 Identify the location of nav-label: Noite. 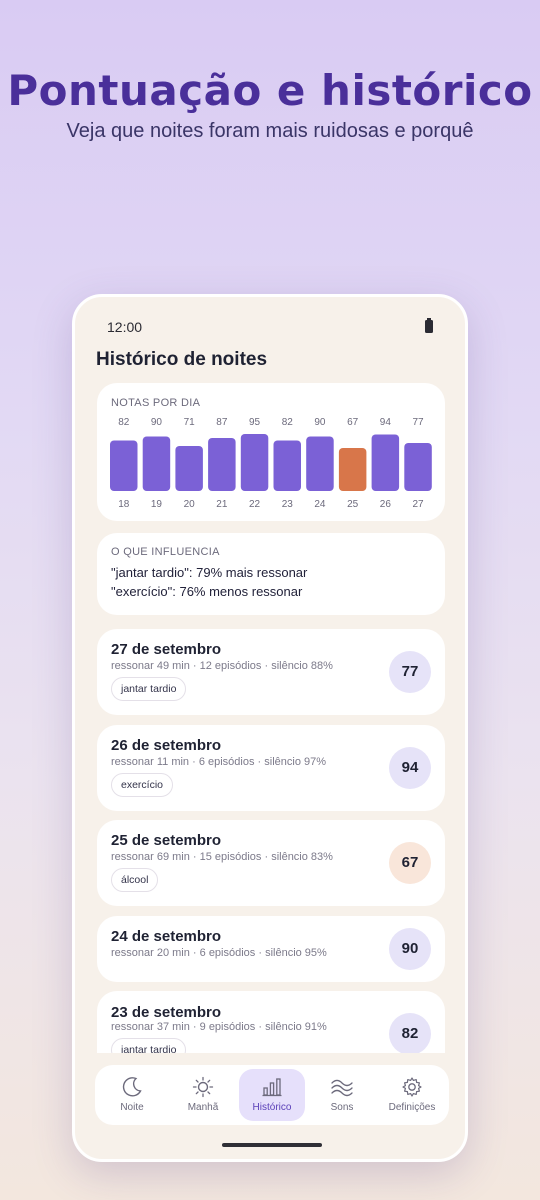
(132, 1107).